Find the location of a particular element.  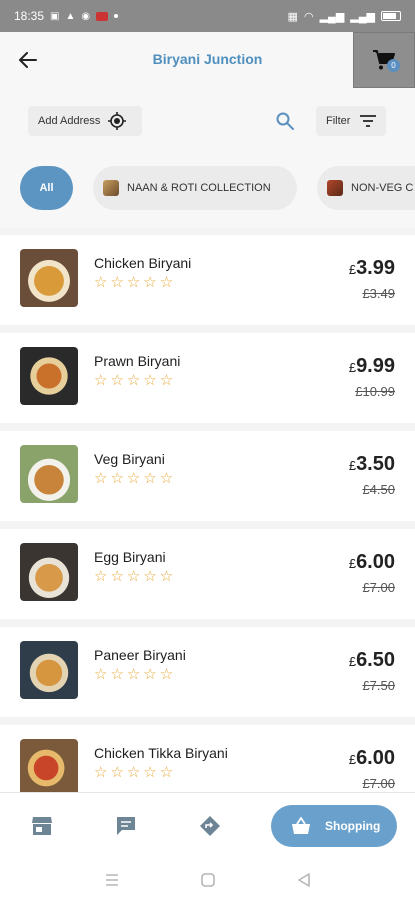

product-row-prawn-biryani: Prawn Biryani ☆☆☆☆☆ £9.99 £10.99 is located at coordinates (207, 378).